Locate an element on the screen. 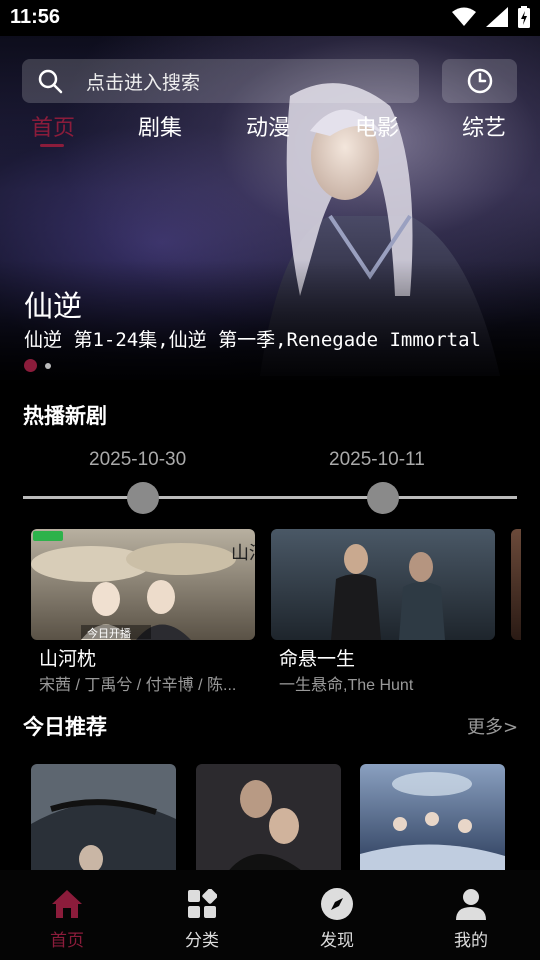 The image size is (540, 960). timeline-track is located at coordinates (270, 497).